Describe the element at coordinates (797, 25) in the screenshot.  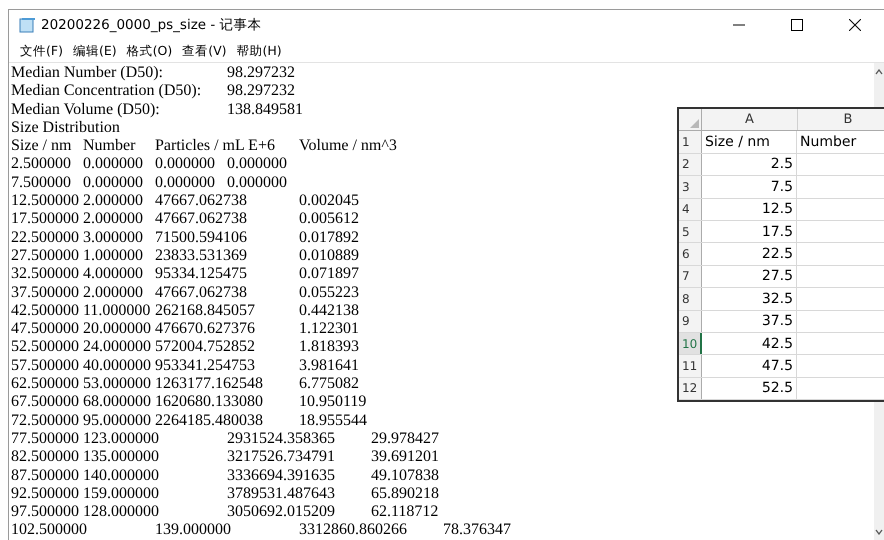
I see `maximize-icon` at that location.